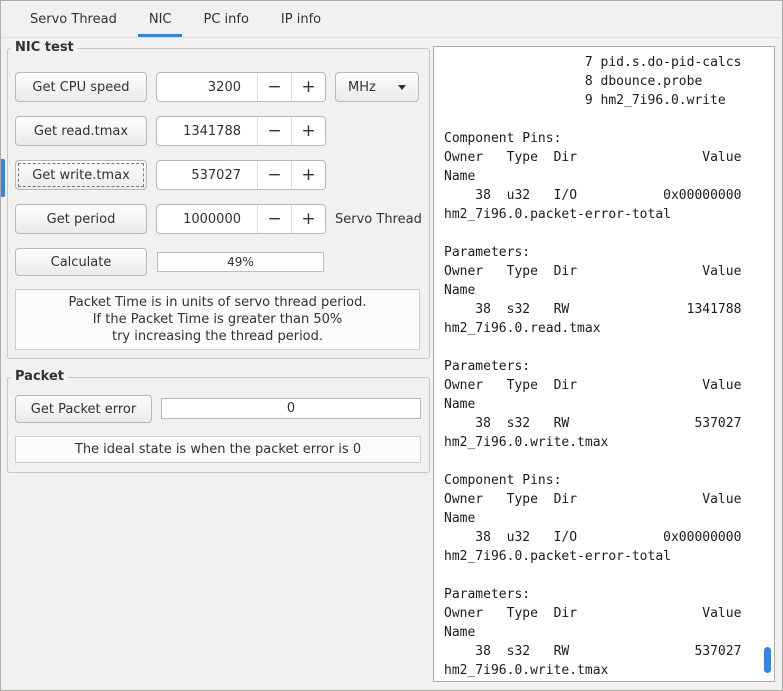 Image resolution: width=783 pixels, height=691 pixels. What do you see at coordinates (362, 87) in the screenshot?
I see `cpu-speed-unit-value: MHz` at bounding box center [362, 87].